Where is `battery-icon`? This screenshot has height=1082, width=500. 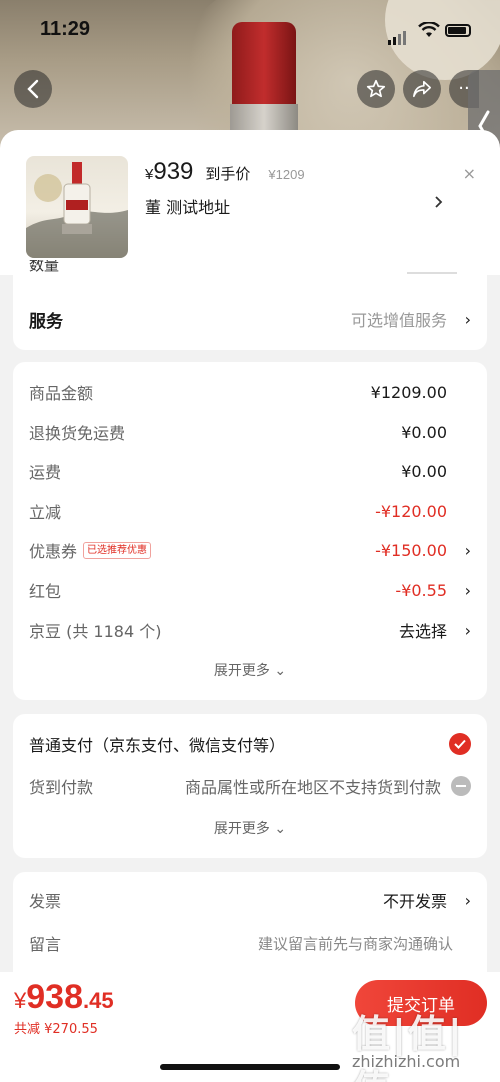
battery-icon is located at coordinates (458, 30).